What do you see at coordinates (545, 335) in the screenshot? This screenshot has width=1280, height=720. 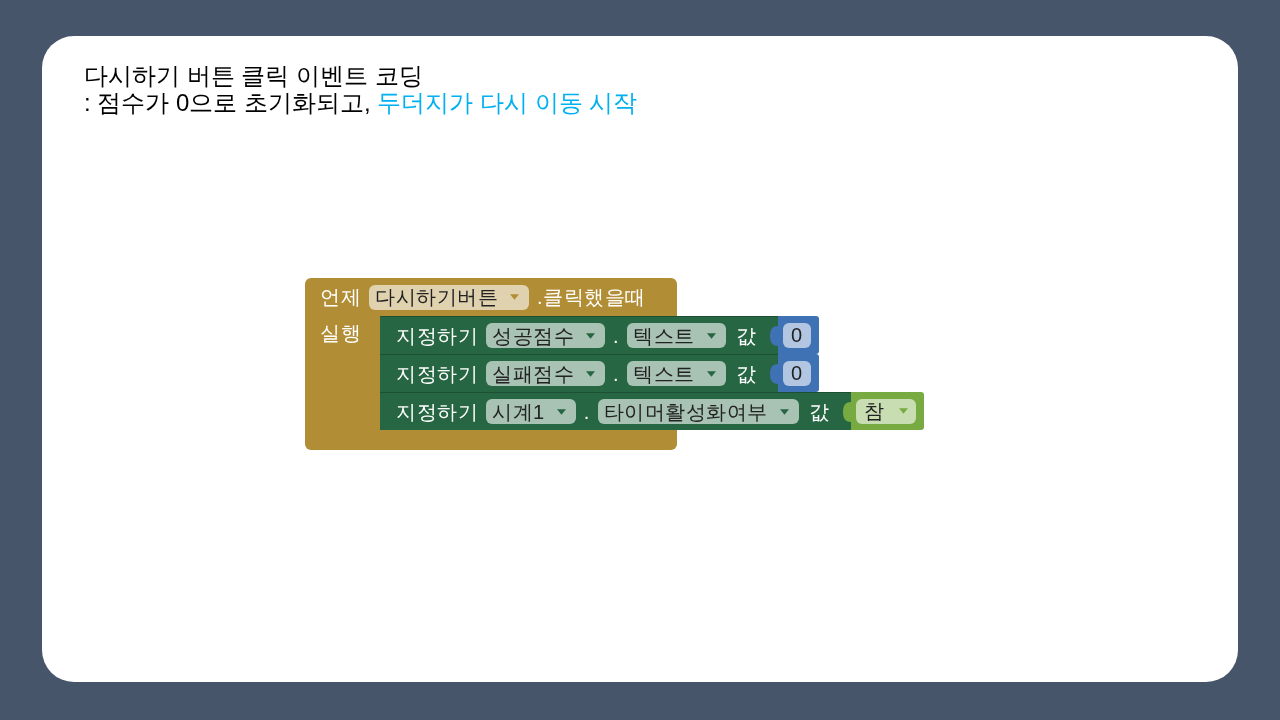 I see `component-dropdown: 성공점수` at bounding box center [545, 335].